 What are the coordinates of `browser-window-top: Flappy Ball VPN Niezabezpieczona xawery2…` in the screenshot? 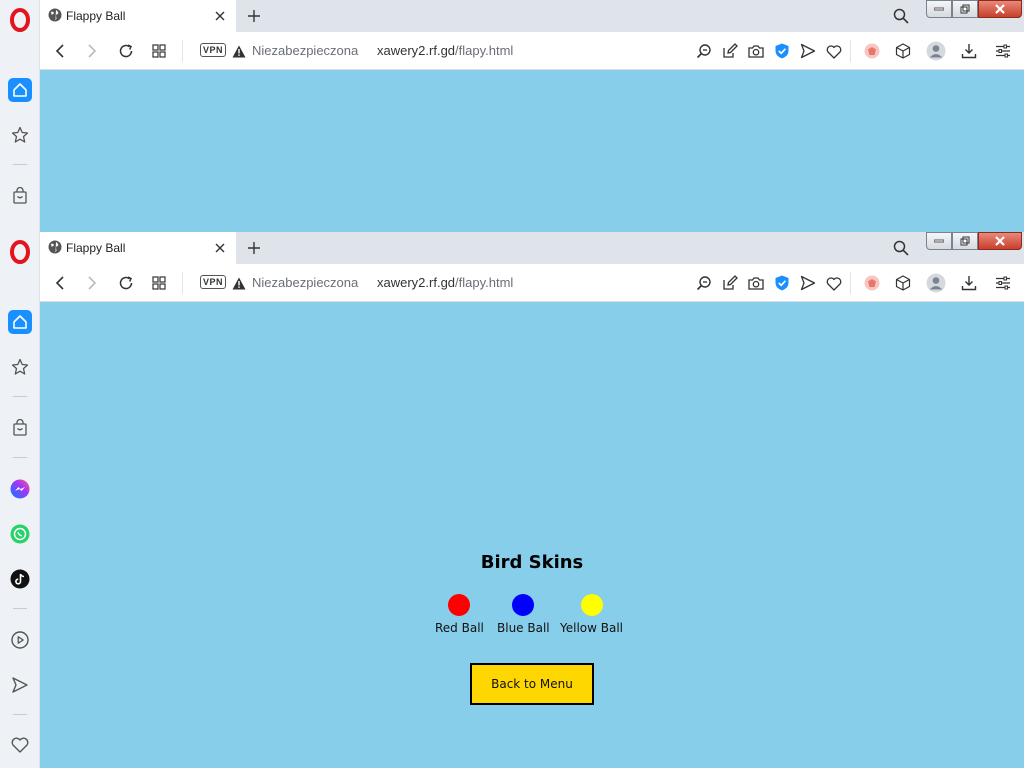 It's located at (532, 35).